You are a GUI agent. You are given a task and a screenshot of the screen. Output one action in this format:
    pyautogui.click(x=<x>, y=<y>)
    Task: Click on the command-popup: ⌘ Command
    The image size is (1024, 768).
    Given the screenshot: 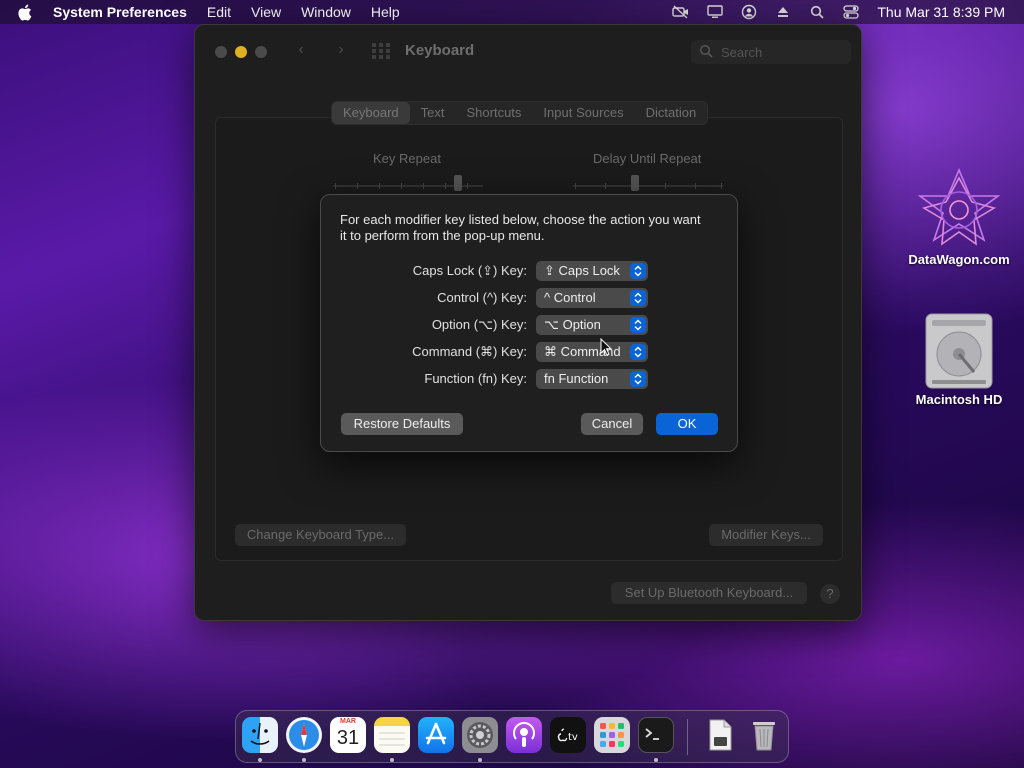 What is the action you would take?
    pyautogui.click(x=592, y=352)
    